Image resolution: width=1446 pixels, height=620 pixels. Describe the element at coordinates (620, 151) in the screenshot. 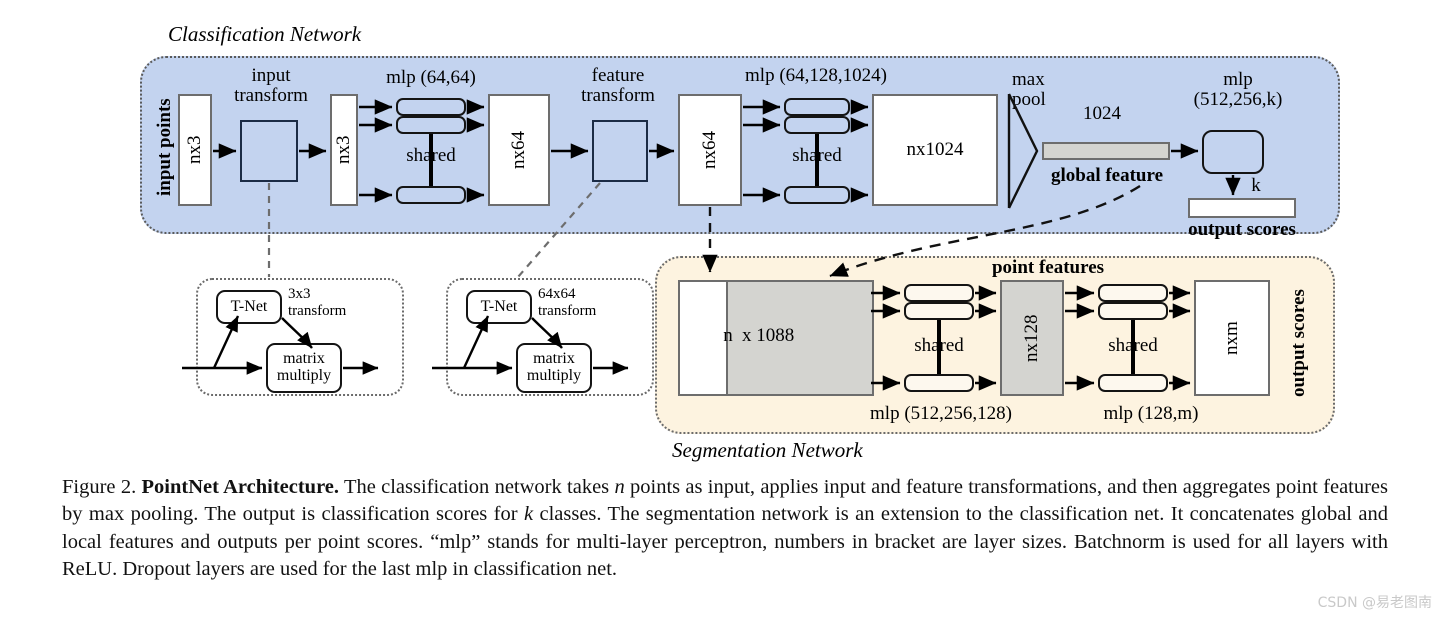

I see `feature-transform-box` at that location.